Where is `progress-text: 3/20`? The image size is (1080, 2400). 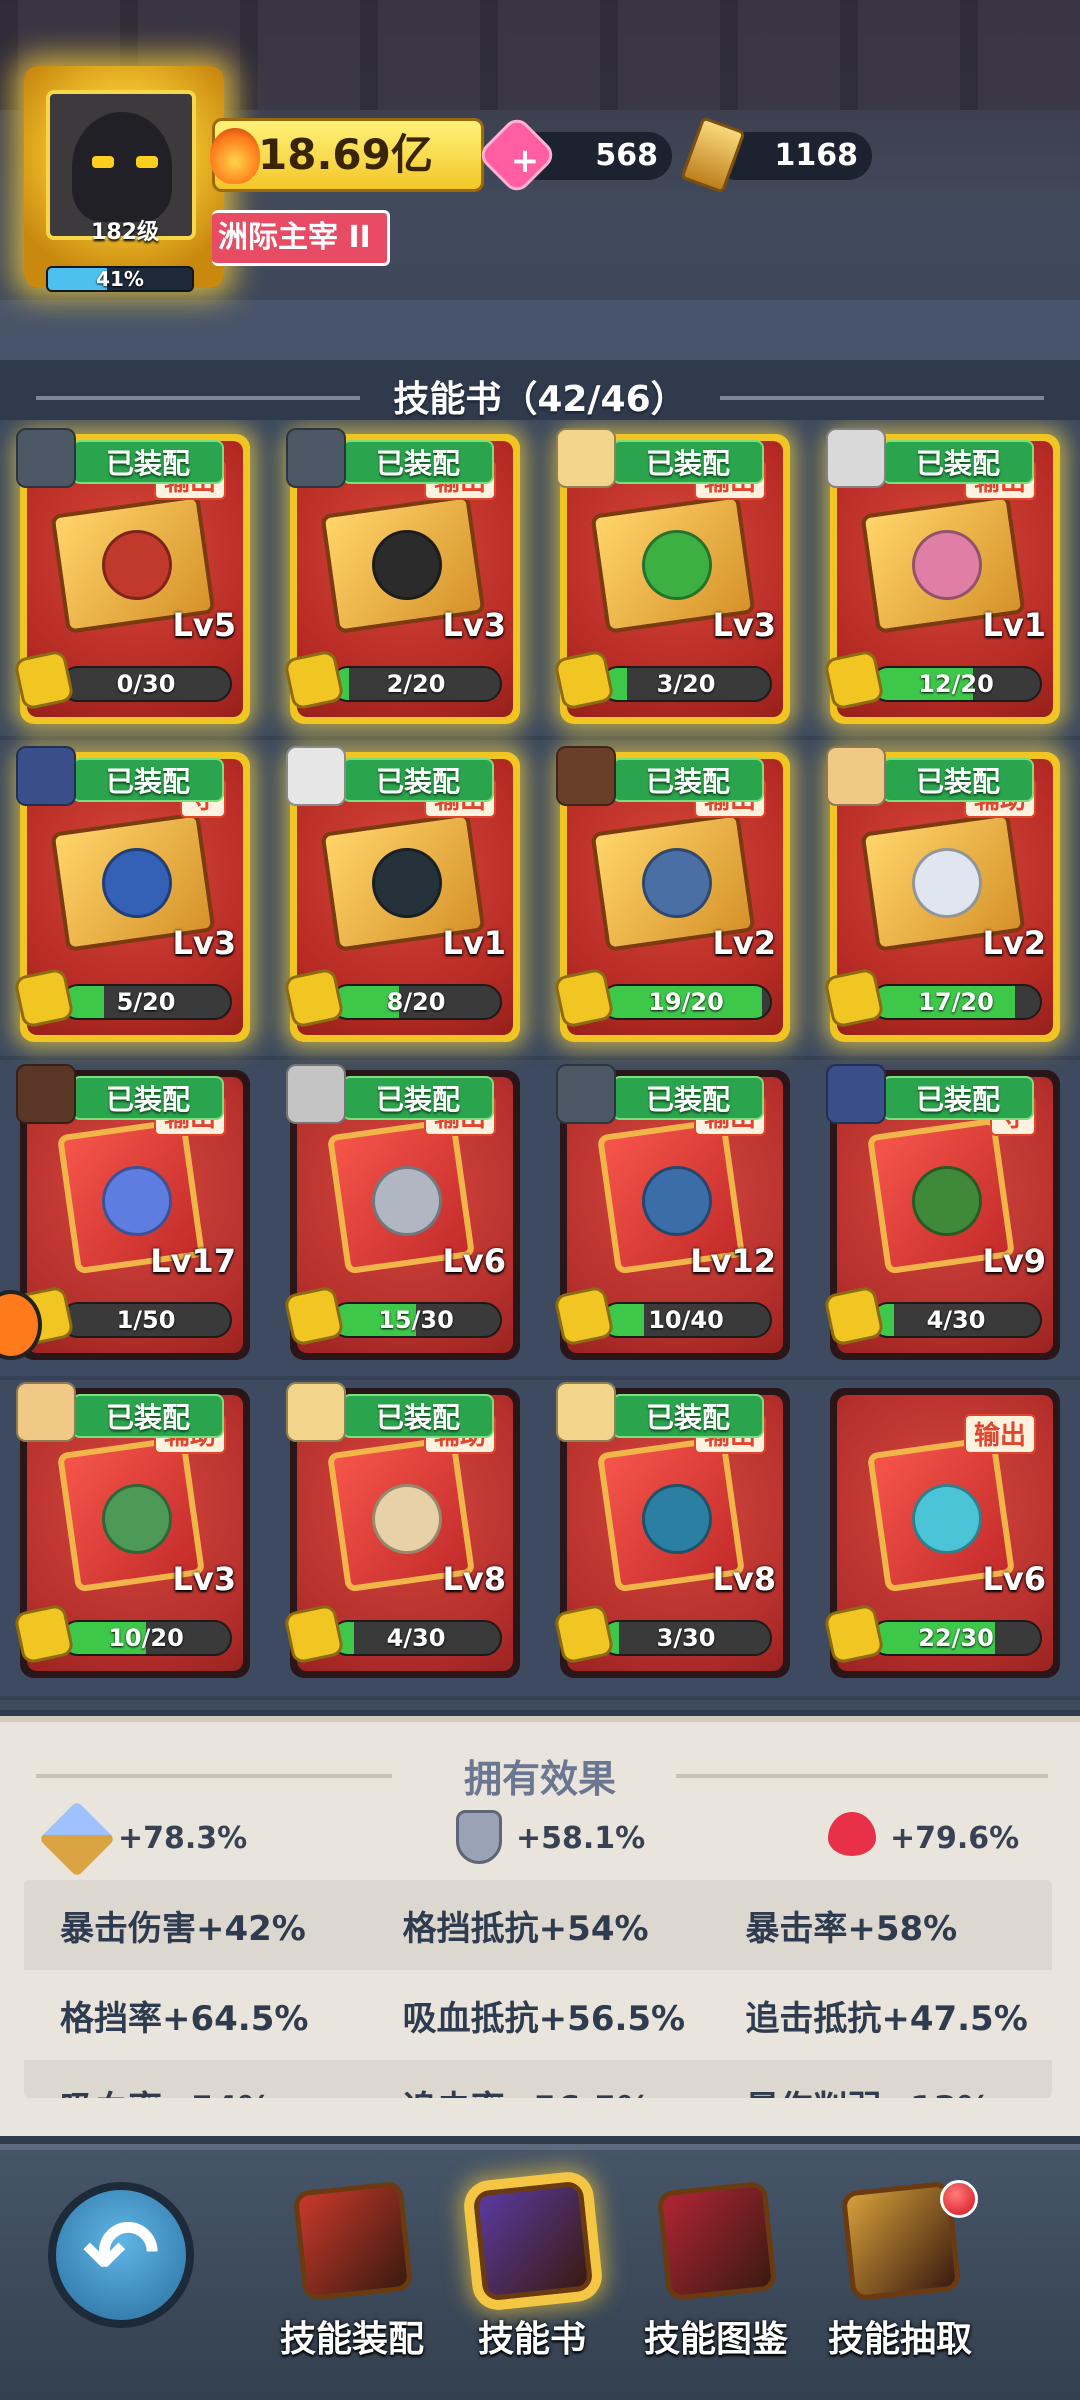 progress-text: 3/20 is located at coordinates (686, 684).